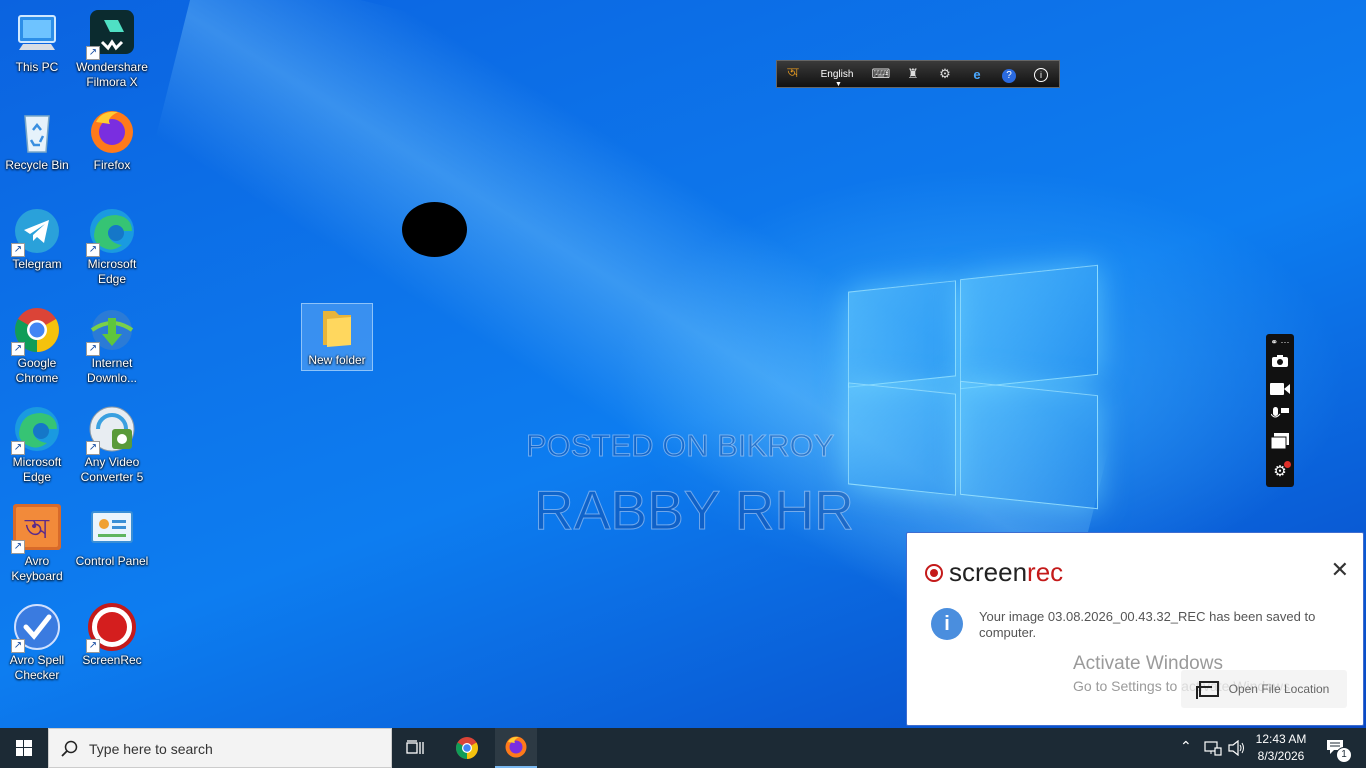 This screenshot has height=768, width=1366. Describe the element at coordinates (69, 748) in the screenshot. I see `search-icon` at that location.